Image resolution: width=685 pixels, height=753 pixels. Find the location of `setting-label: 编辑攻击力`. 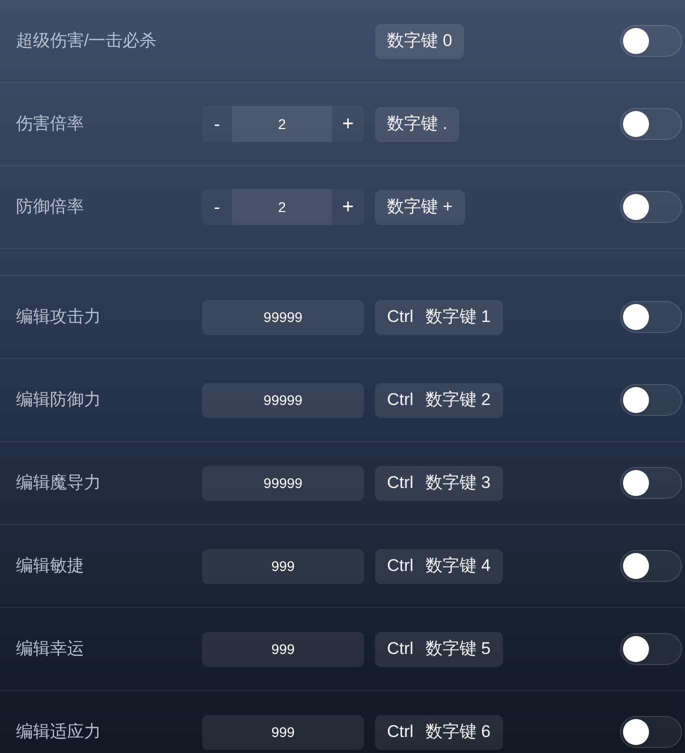

setting-label: 编辑攻击力 is located at coordinates (59, 317).